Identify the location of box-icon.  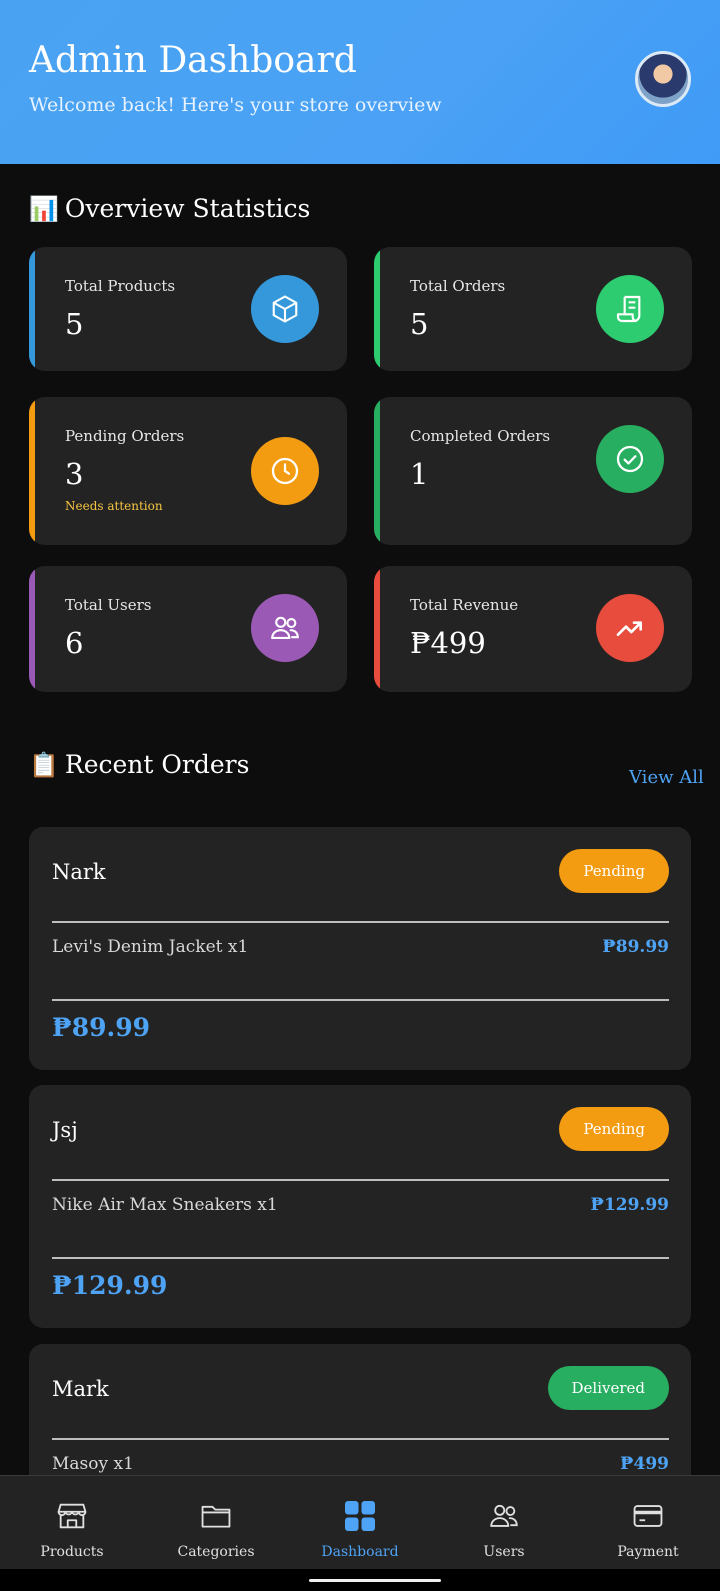
(285, 309).